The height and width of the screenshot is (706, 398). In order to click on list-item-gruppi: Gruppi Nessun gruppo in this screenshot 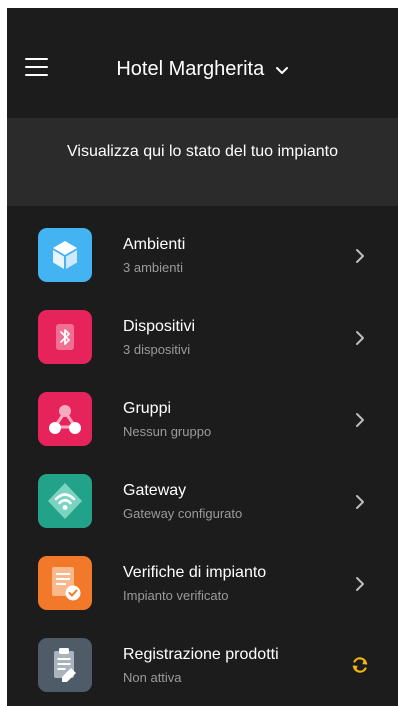, I will do `click(202, 418)`.